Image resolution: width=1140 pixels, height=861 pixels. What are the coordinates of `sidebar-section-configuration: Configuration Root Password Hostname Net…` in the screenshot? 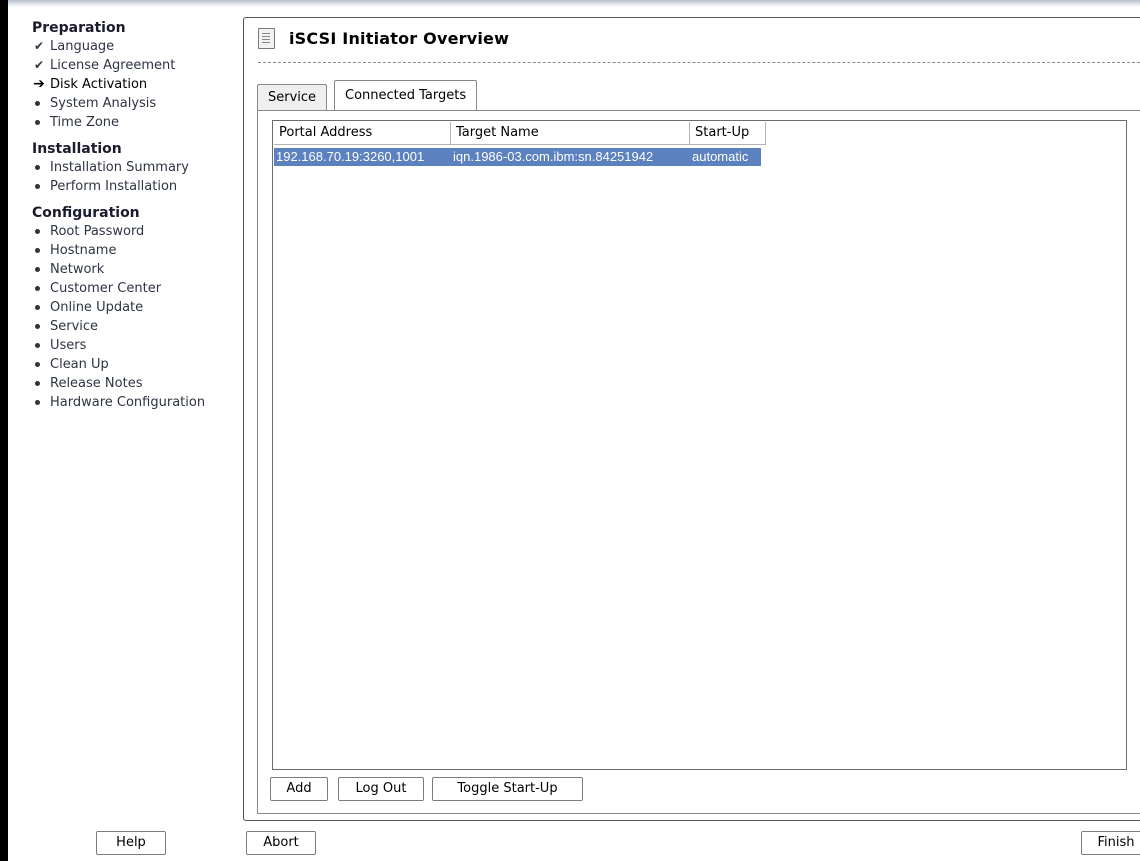 It's located at (134, 308).